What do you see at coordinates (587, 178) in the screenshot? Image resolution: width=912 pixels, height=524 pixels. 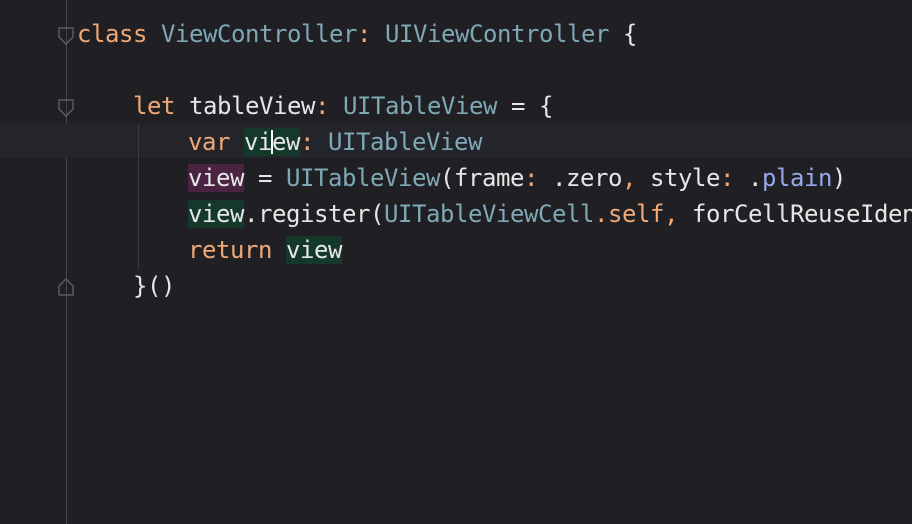 I see `zero-value: .zero` at bounding box center [587, 178].